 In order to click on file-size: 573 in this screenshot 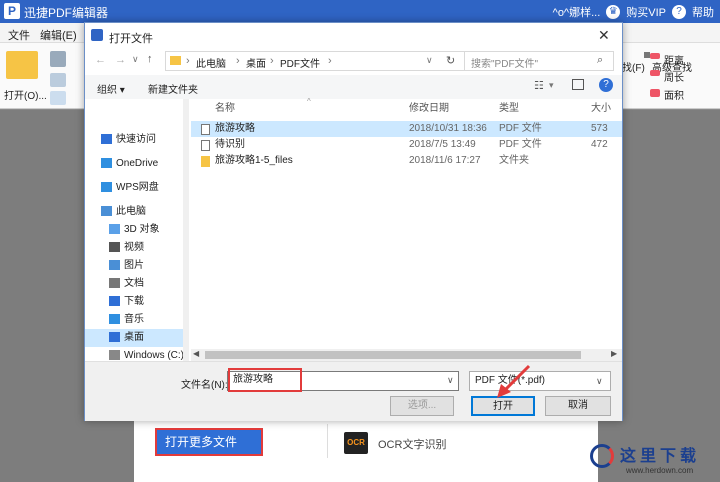, I will do `click(599, 128)`.